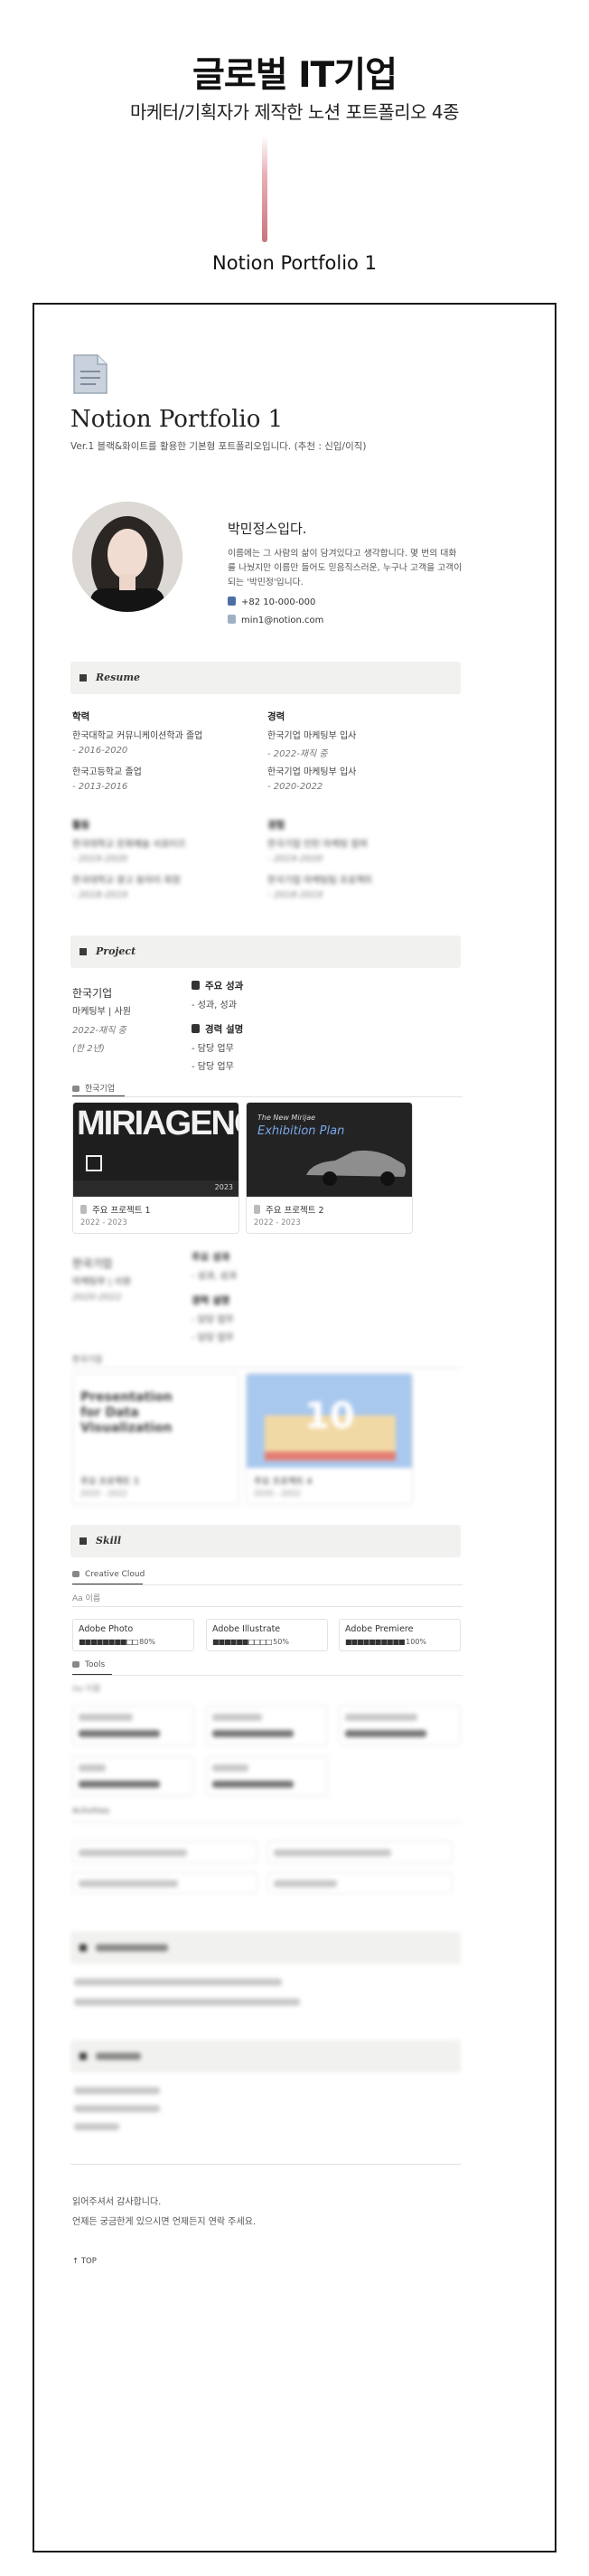 The width and height of the screenshot is (589, 2576). I want to click on experience-label: 경험, so click(276, 825).